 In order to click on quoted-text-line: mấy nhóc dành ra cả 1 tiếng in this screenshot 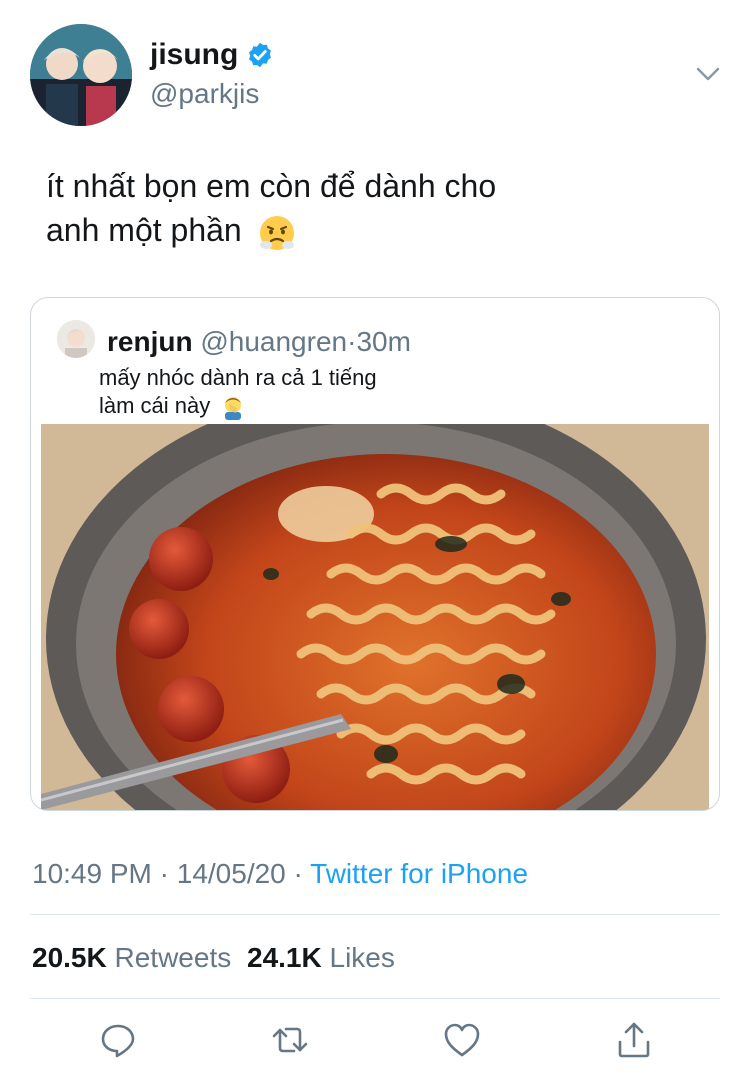, I will do `click(238, 377)`.